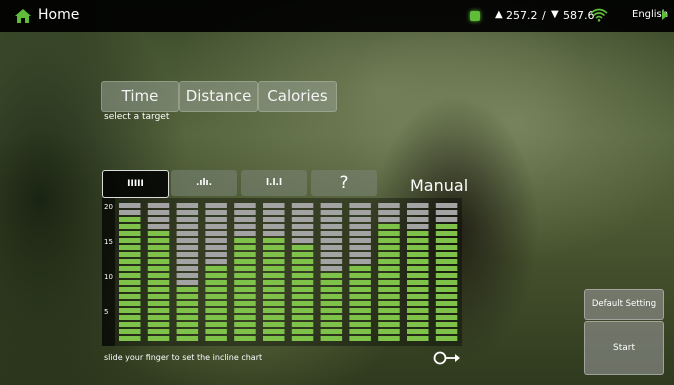 The width and height of the screenshot is (674, 385). What do you see at coordinates (344, 183) in the screenshot?
I see `program-tab-random: ?` at bounding box center [344, 183].